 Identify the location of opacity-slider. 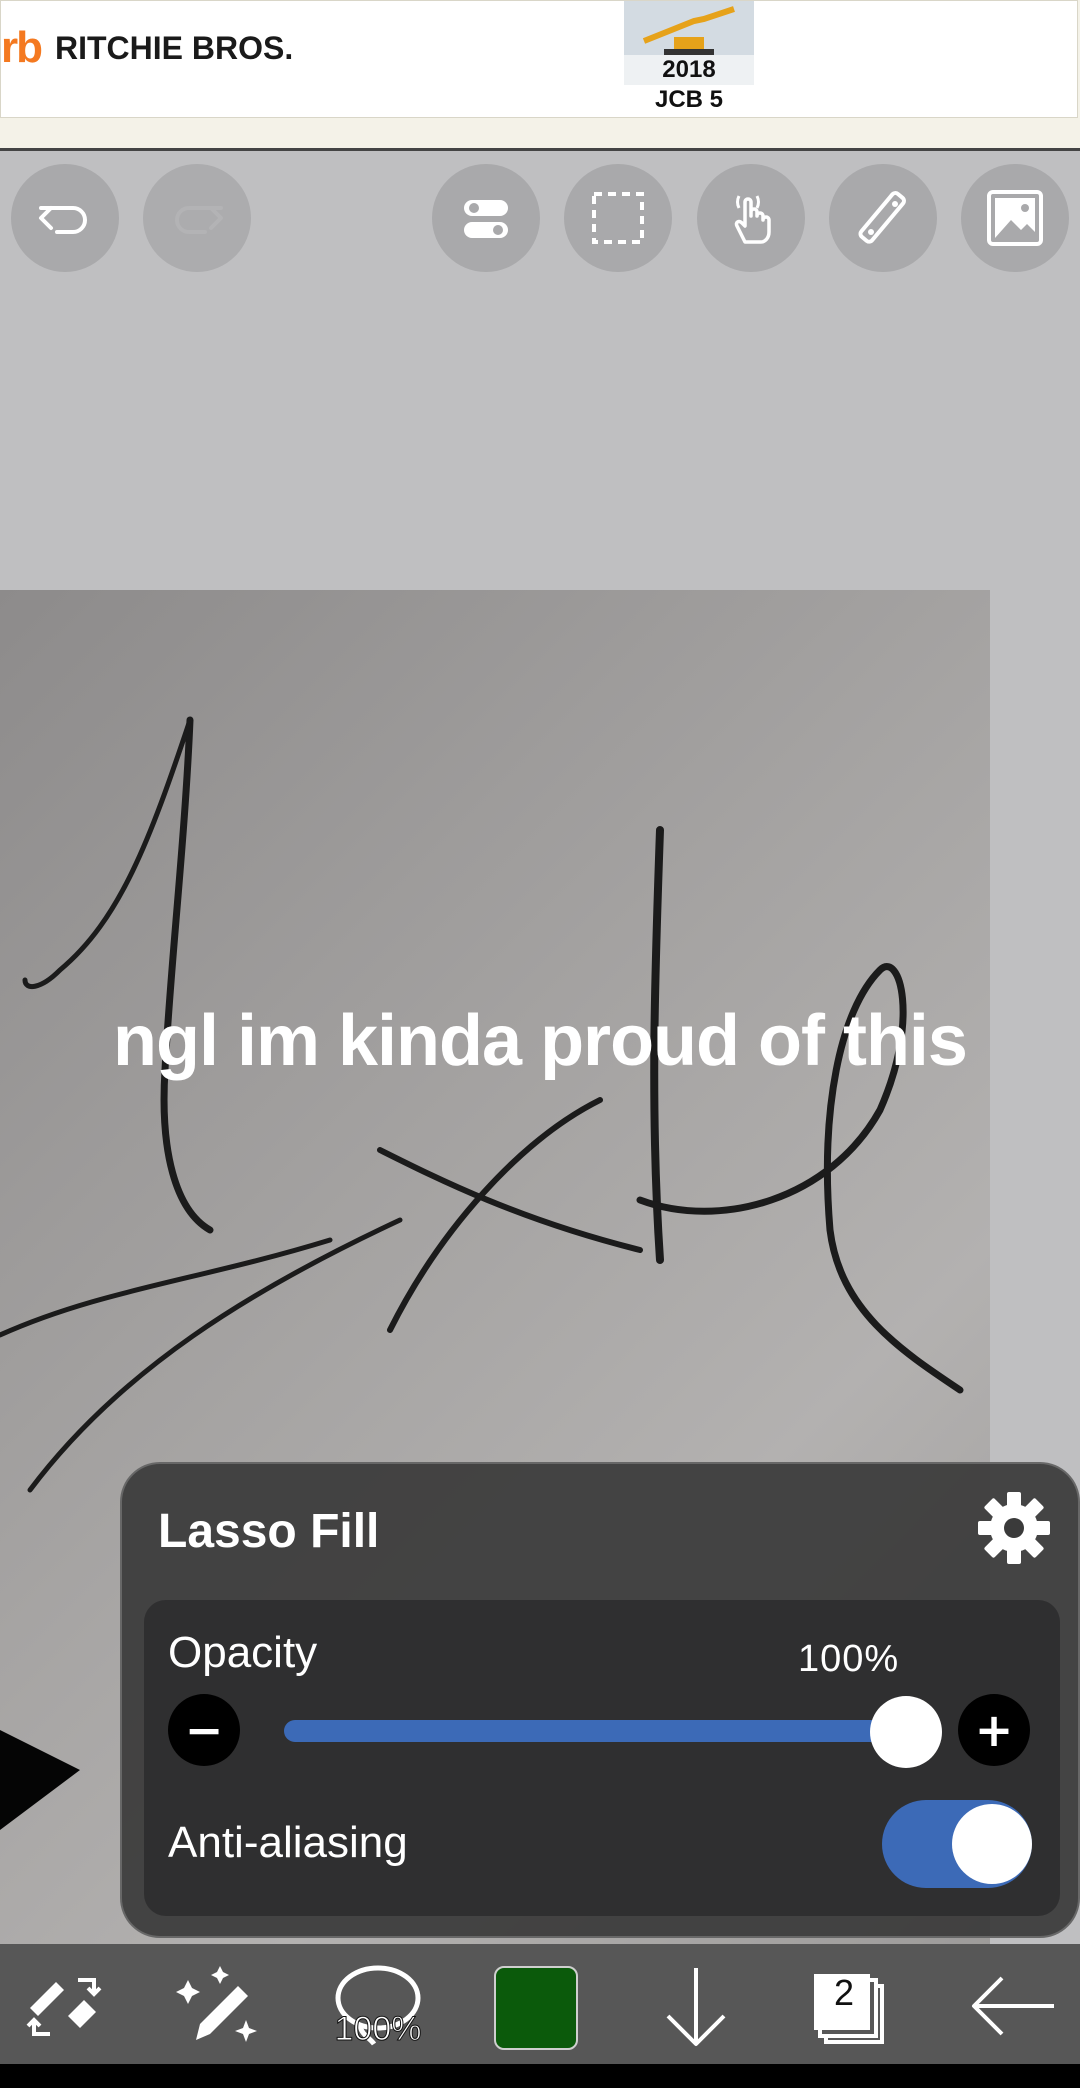
(599, 1731).